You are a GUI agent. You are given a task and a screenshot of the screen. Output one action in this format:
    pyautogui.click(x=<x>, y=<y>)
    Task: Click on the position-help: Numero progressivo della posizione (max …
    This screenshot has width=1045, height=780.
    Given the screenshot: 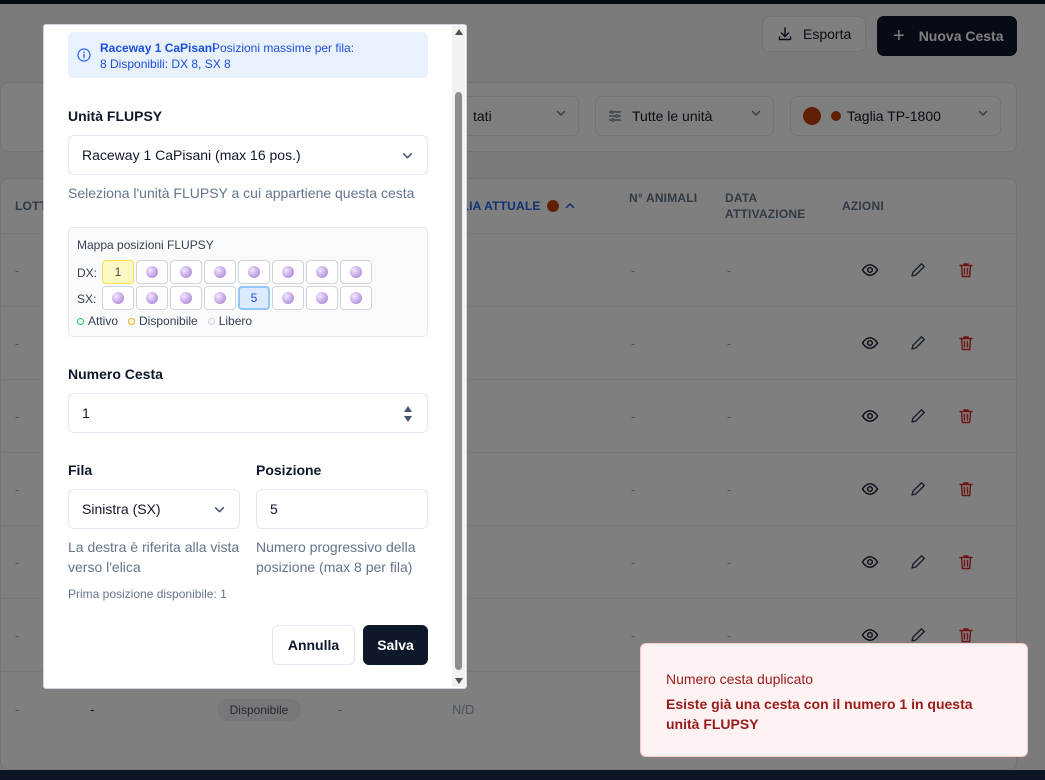 What is the action you would take?
    pyautogui.click(x=336, y=557)
    